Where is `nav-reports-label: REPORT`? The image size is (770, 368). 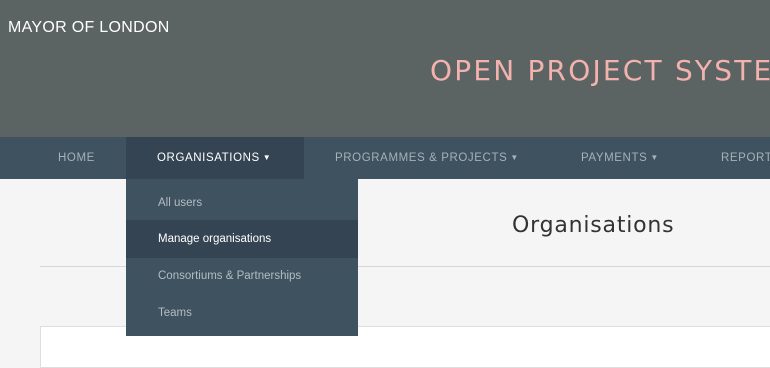
nav-reports-label: REPORT is located at coordinates (745, 158).